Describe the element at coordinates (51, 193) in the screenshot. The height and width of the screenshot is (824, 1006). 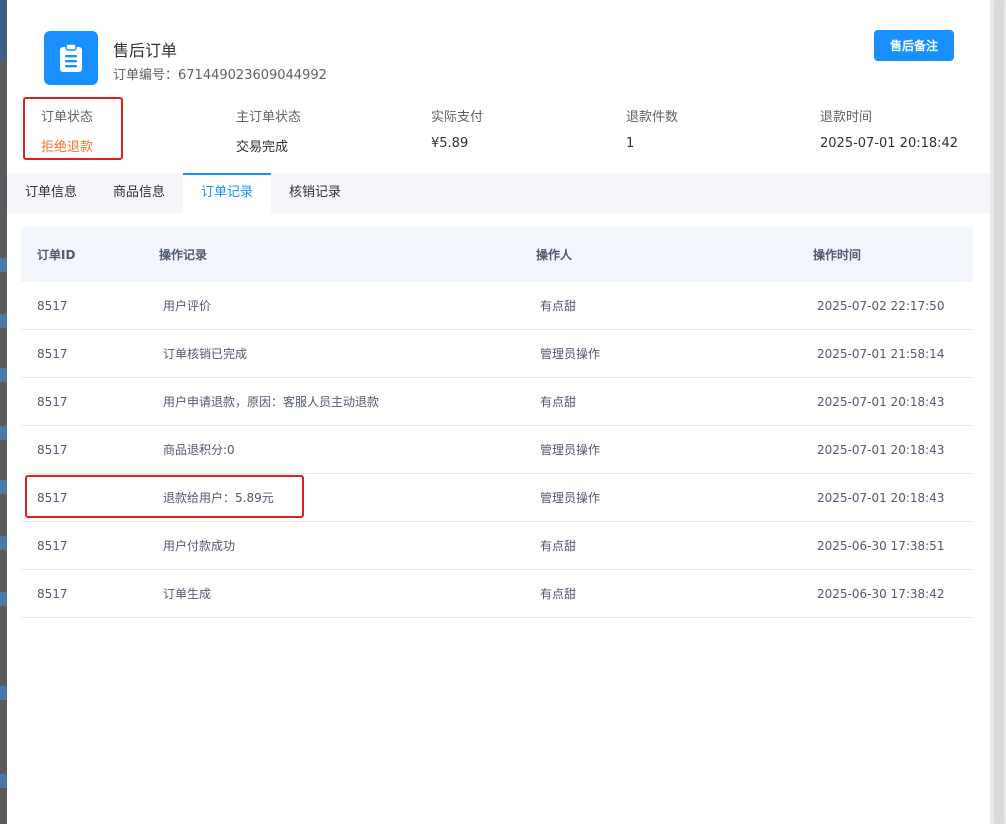
I see `tab-order-info: 订单信息` at that location.